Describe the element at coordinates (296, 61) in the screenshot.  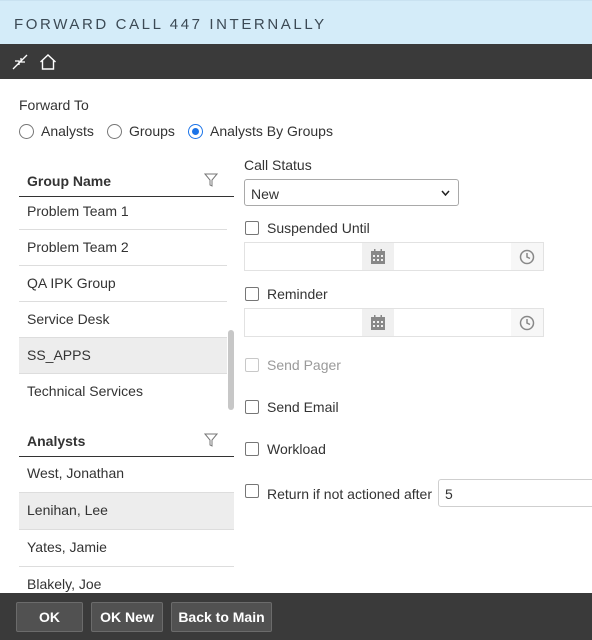
I see `toolbar` at that location.